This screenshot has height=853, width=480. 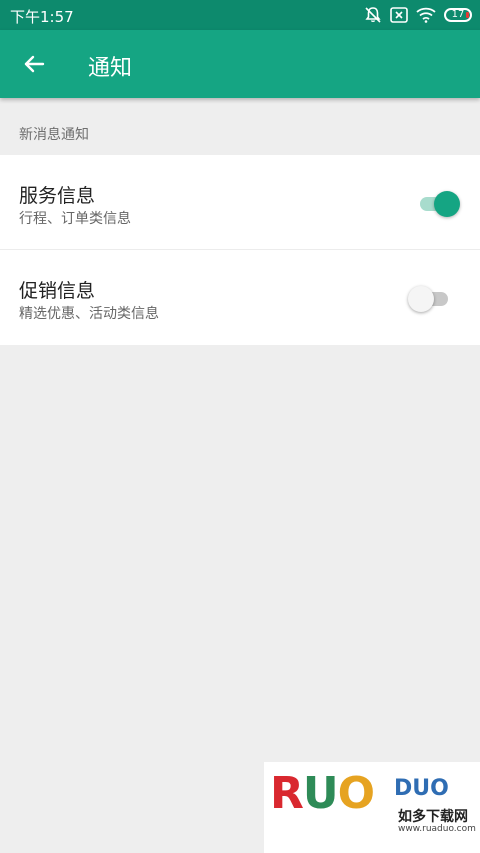 I want to click on status-time: 下午1:57, so click(x=42, y=17).